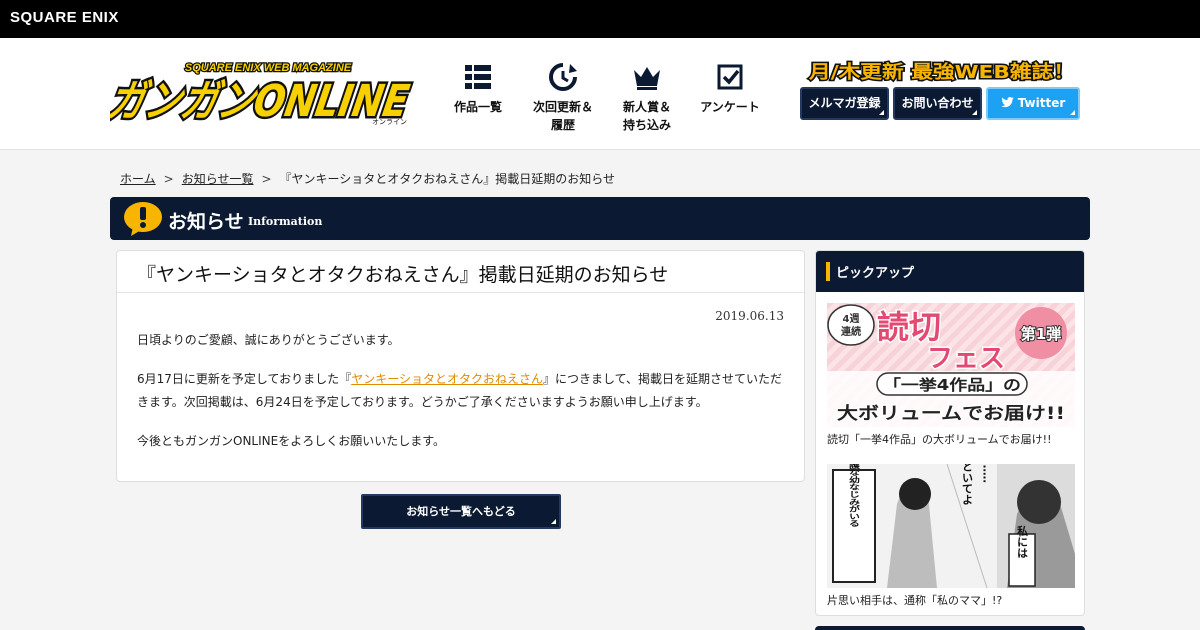 The width and height of the screenshot is (1200, 630). Describe the element at coordinates (646, 116) in the screenshot. I see `nav-label: 新人賞＆ 持ち込み` at that location.